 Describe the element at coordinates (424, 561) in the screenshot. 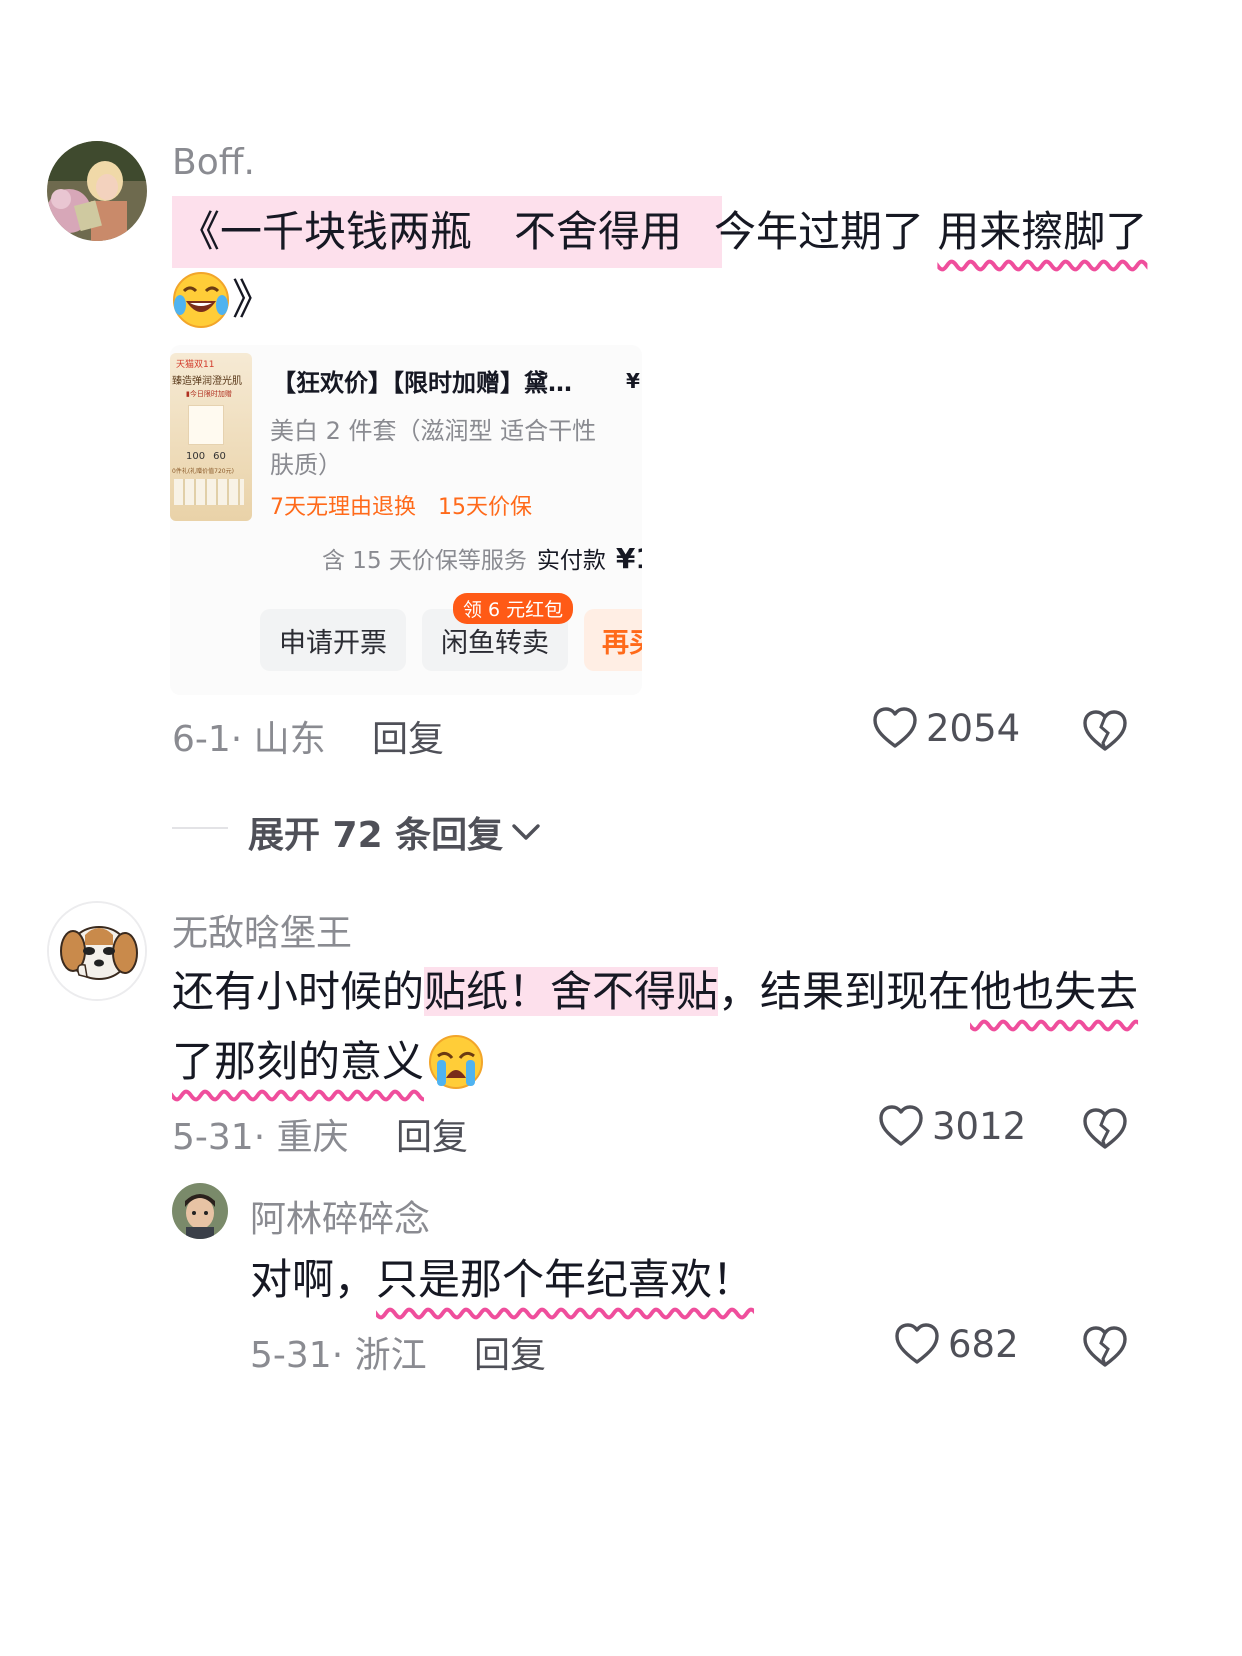

I see `service-text: 含 15 天价保等服务` at that location.